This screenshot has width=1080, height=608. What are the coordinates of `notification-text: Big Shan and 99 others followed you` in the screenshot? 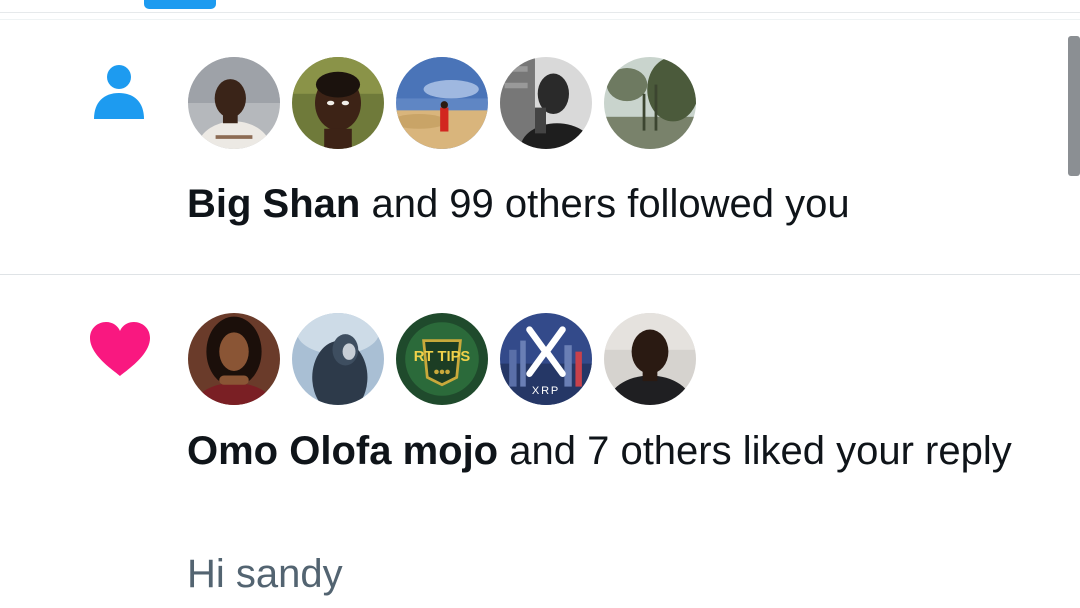 It's located at (617, 204).